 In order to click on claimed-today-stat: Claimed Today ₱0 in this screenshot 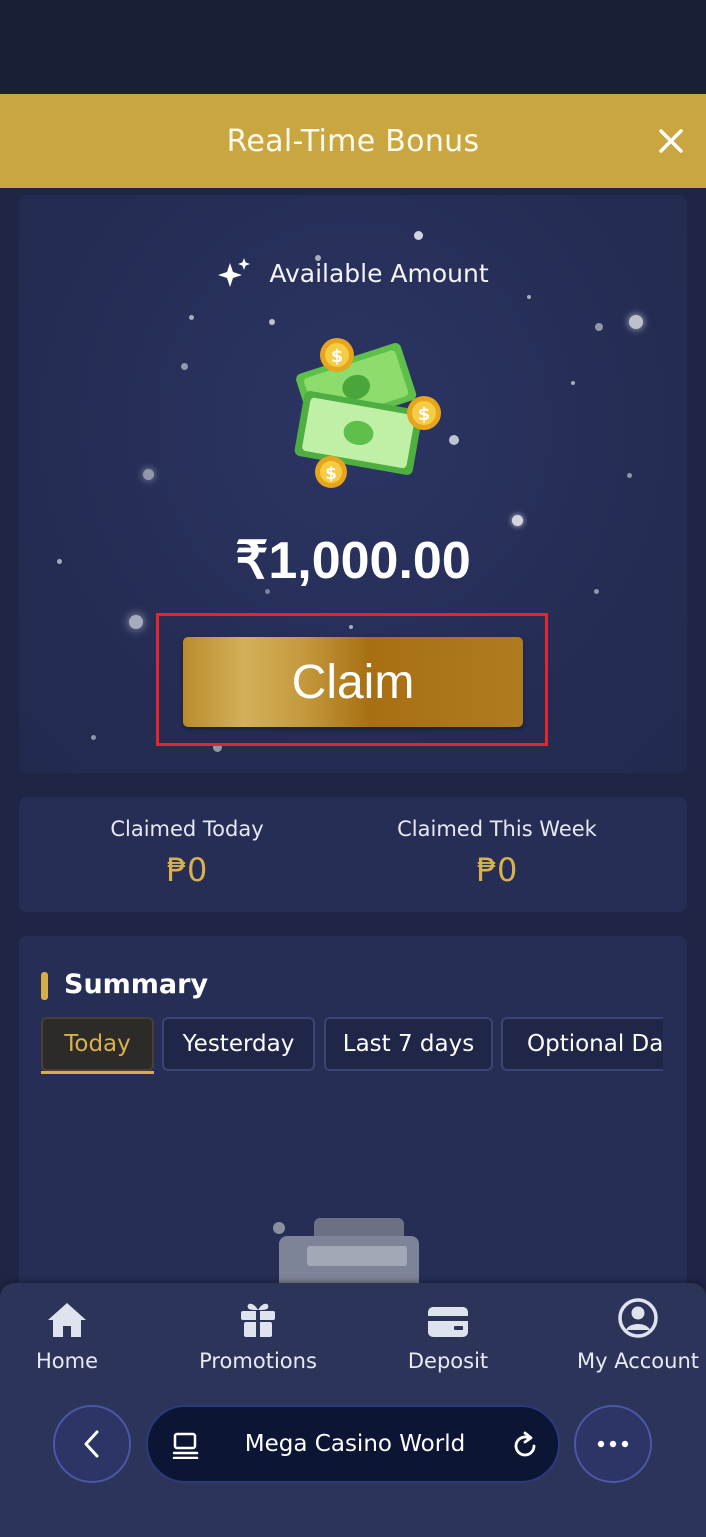, I will do `click(187, 853)`.